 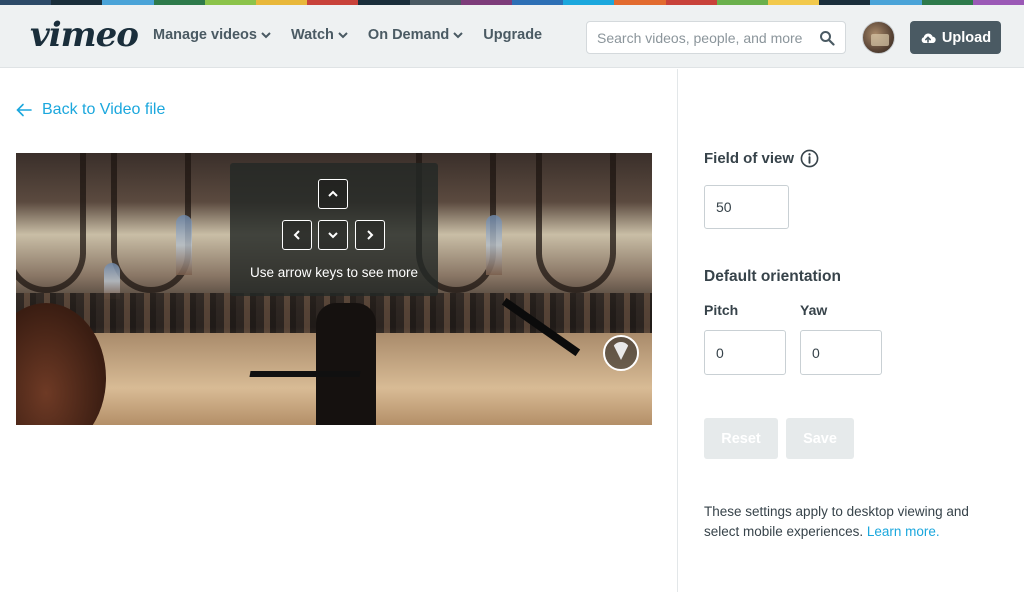 I want to click on search-box, so click(x=716, y=37).